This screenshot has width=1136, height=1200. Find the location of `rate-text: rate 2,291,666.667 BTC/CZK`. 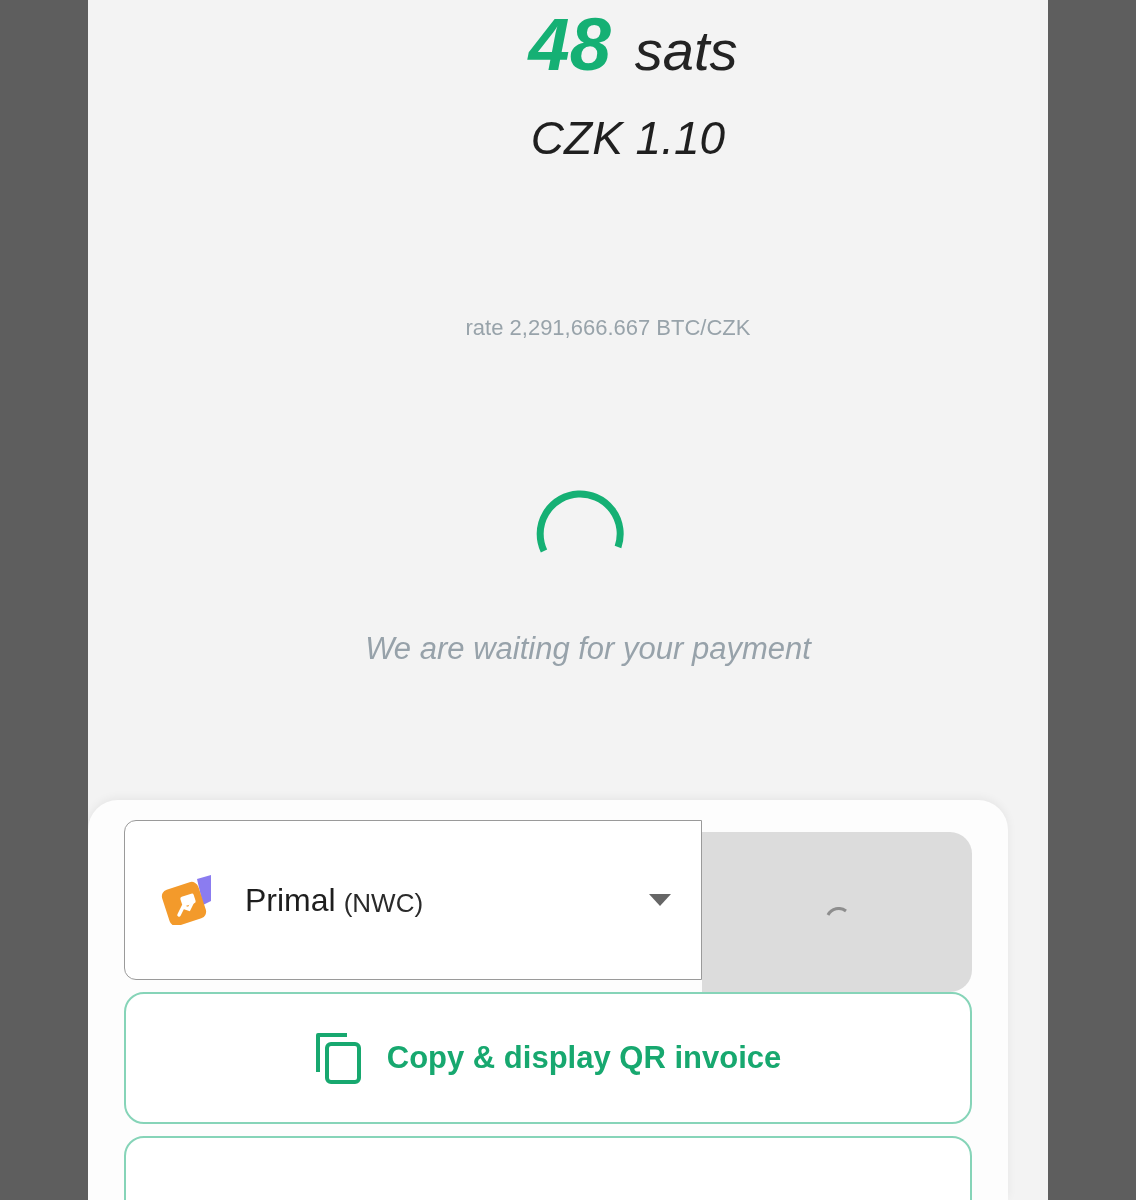

rate-text: rate 2,291,666.667 BTC/CZK is located at coordinates (608, 328).